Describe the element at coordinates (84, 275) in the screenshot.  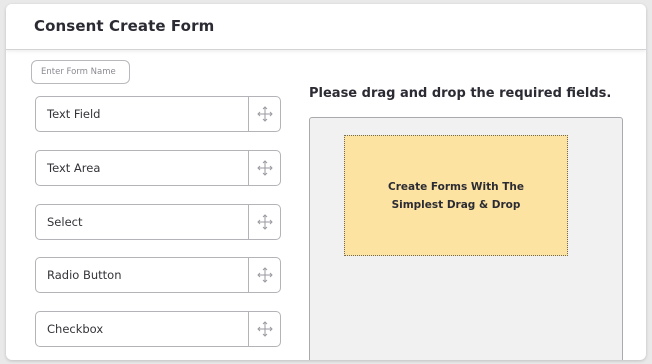
I see `field-label: Radio Button` at that location.